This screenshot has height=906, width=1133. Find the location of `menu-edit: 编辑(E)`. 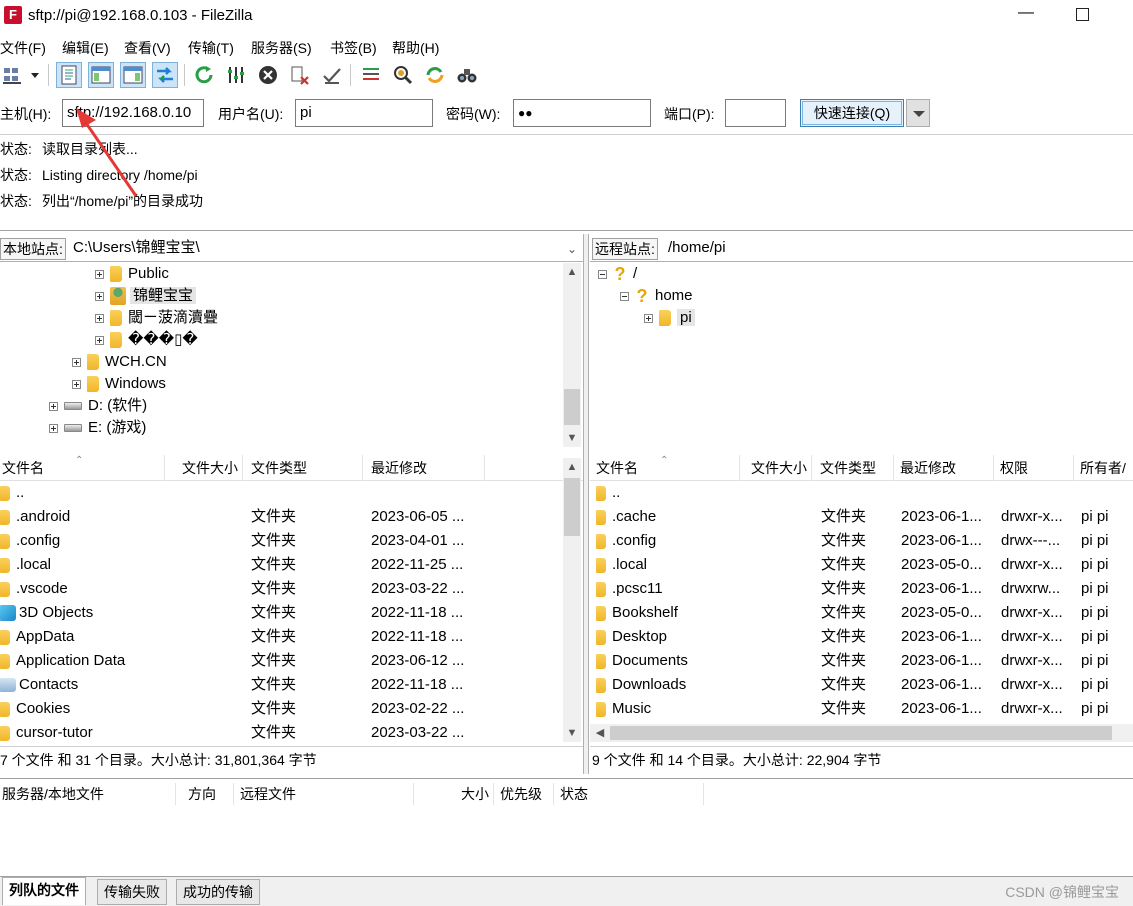

menu-edit: 编辑(E) is located at coordinates (85, 48).